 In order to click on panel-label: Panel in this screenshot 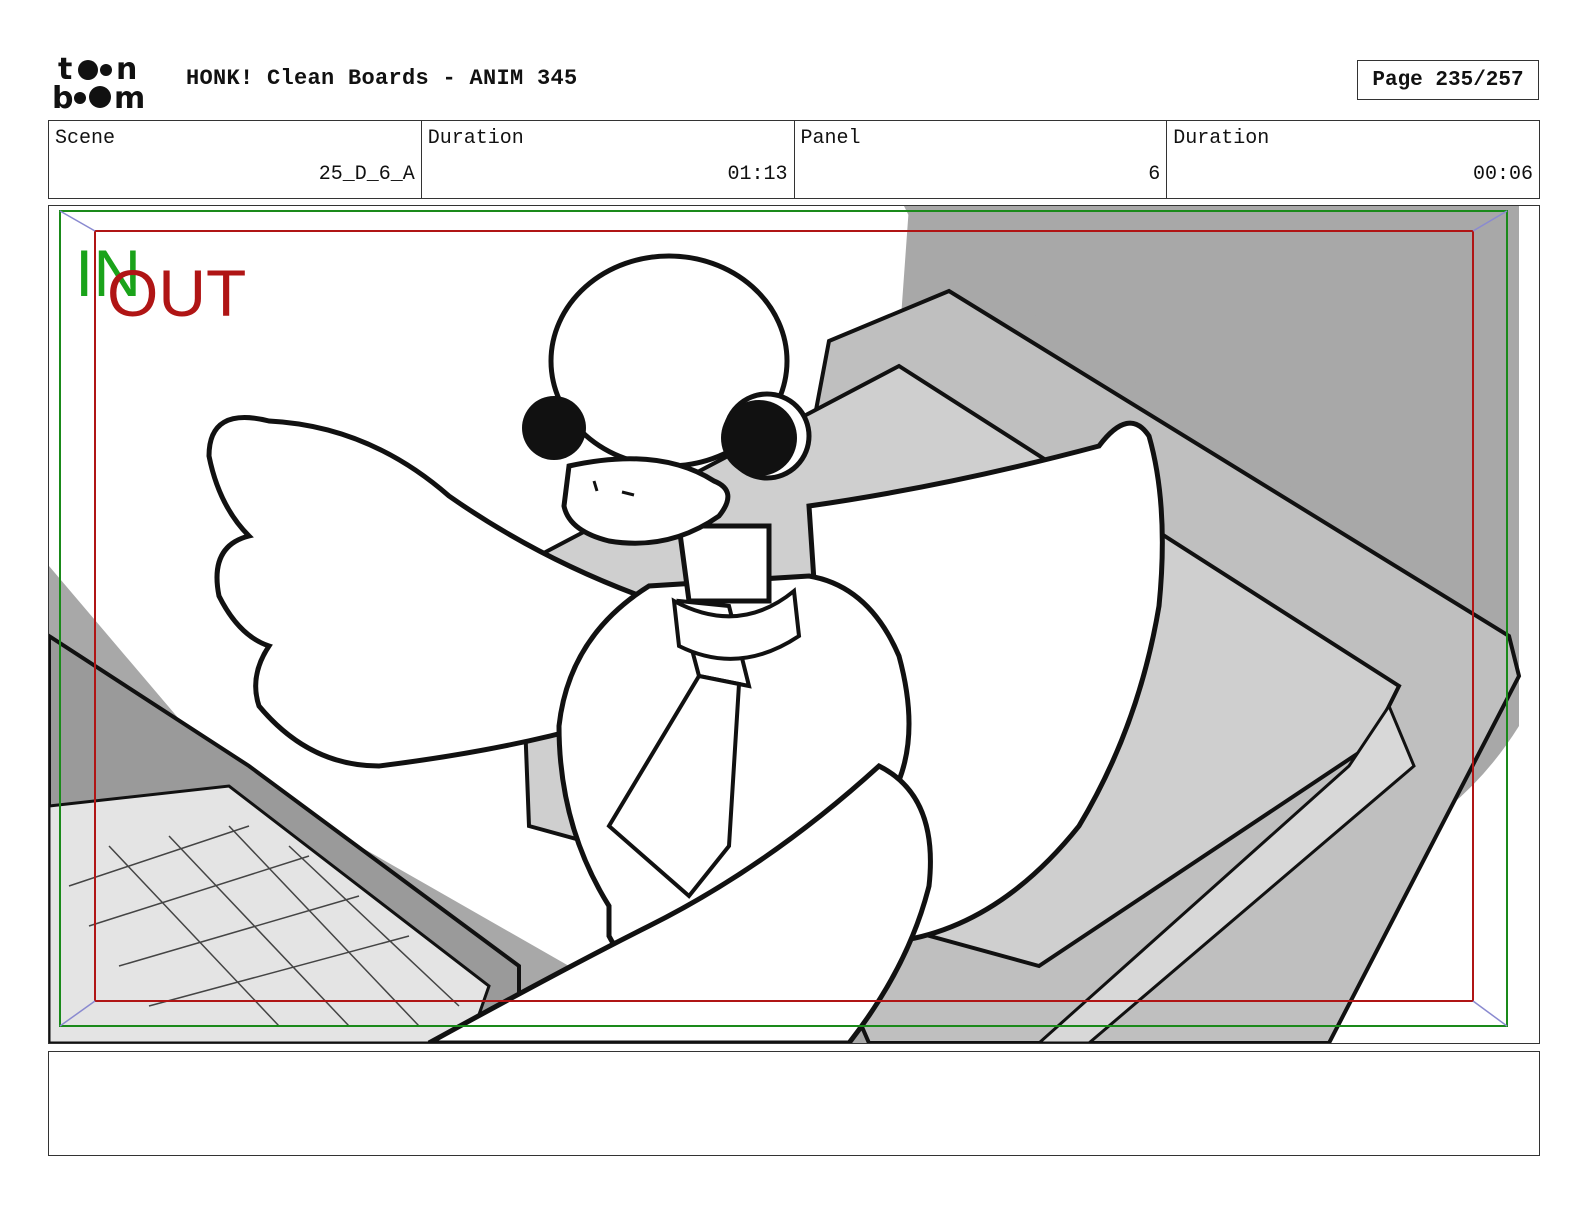, I will do `click(830, 138)`.